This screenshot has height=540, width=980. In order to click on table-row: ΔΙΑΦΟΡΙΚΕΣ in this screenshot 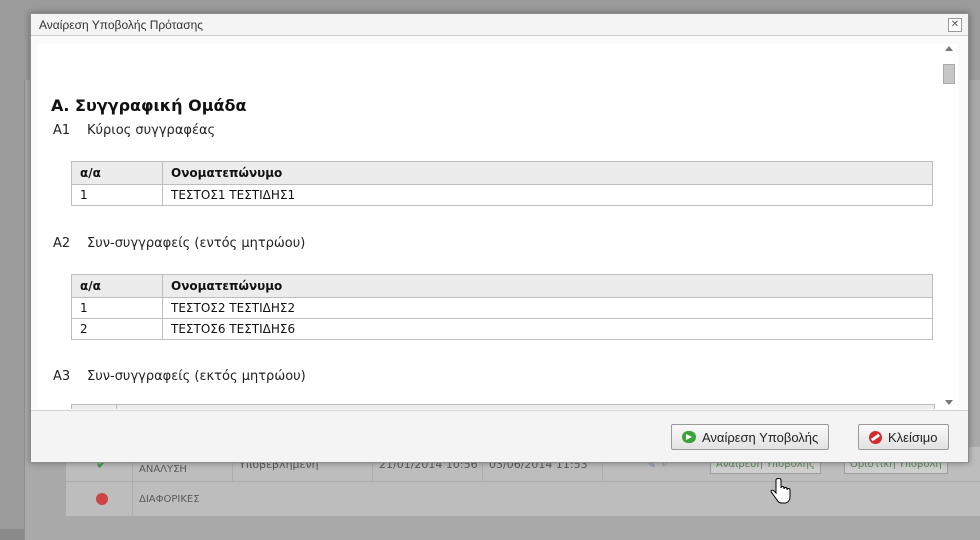, I will do `click(523, 498)`.